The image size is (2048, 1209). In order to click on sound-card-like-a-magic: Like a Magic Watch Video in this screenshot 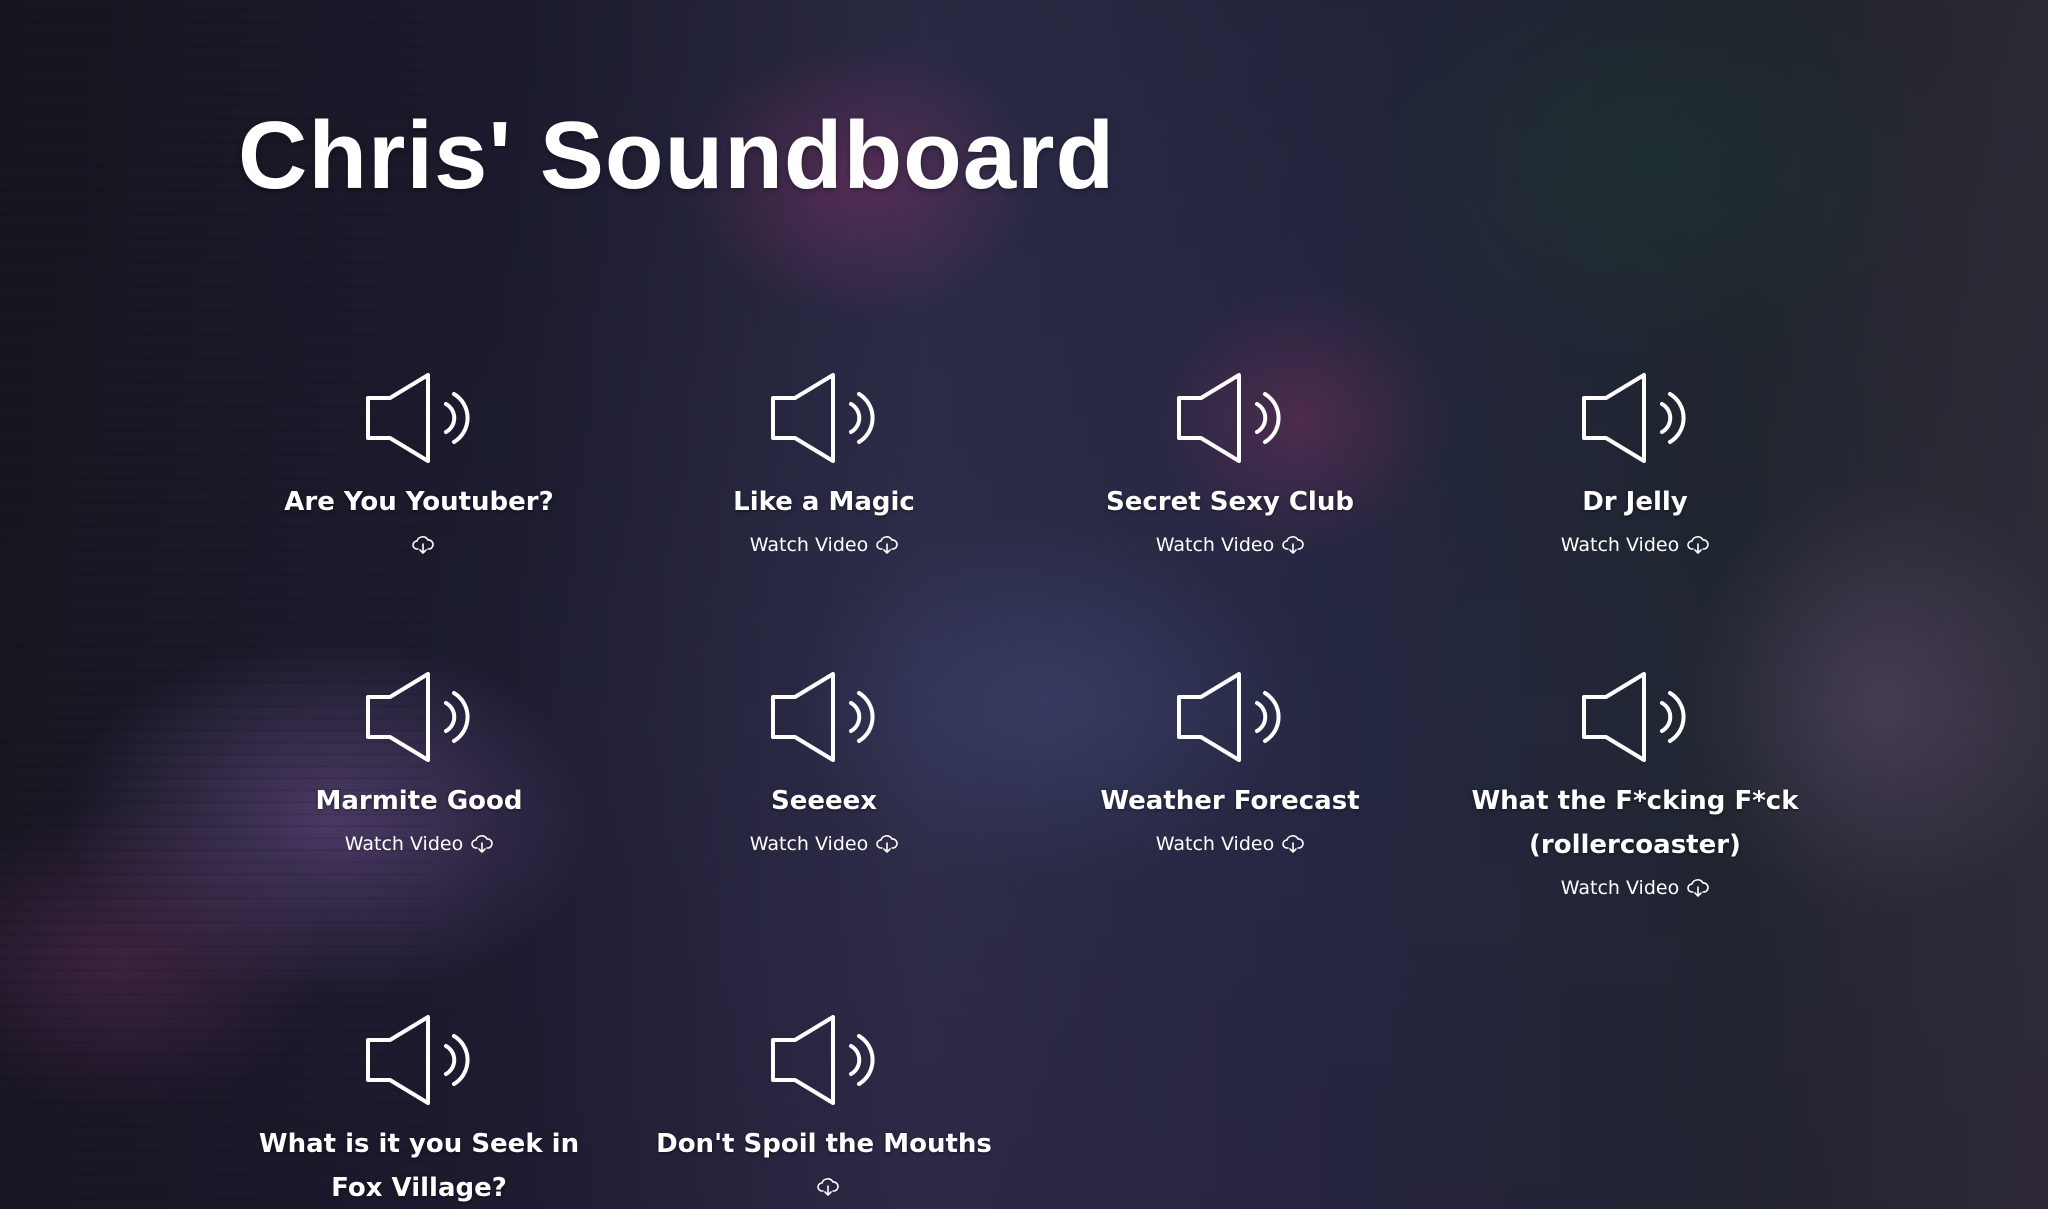, I will do `click(824, 466)`.